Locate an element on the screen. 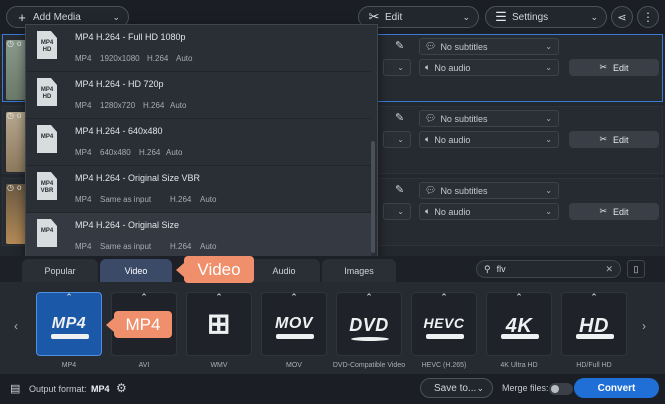 The image size is (665, 404). format-label: MP4 is located at coordinates (69, 365).